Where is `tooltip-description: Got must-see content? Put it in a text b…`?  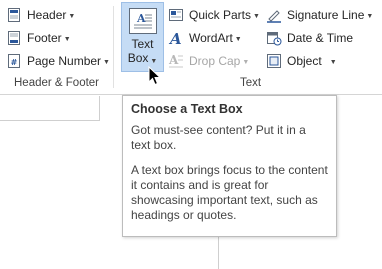 tooltip-description: Got must-see content? Put it in a text b… is located at coordinates (218, 137).